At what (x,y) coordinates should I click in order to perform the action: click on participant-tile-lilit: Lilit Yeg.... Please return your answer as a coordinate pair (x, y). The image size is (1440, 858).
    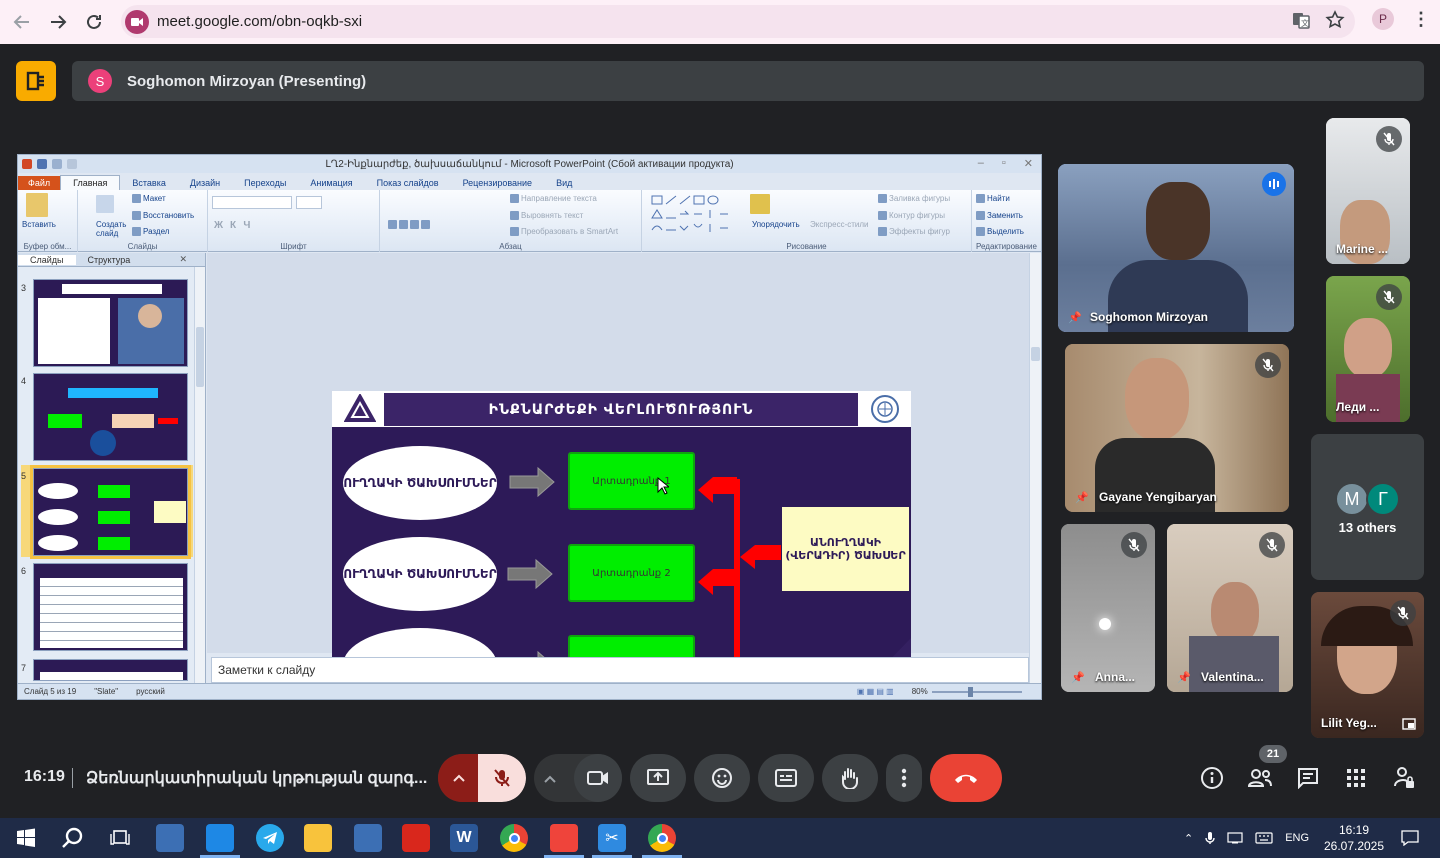
    Looking at the image, I should click on (1367, 665).